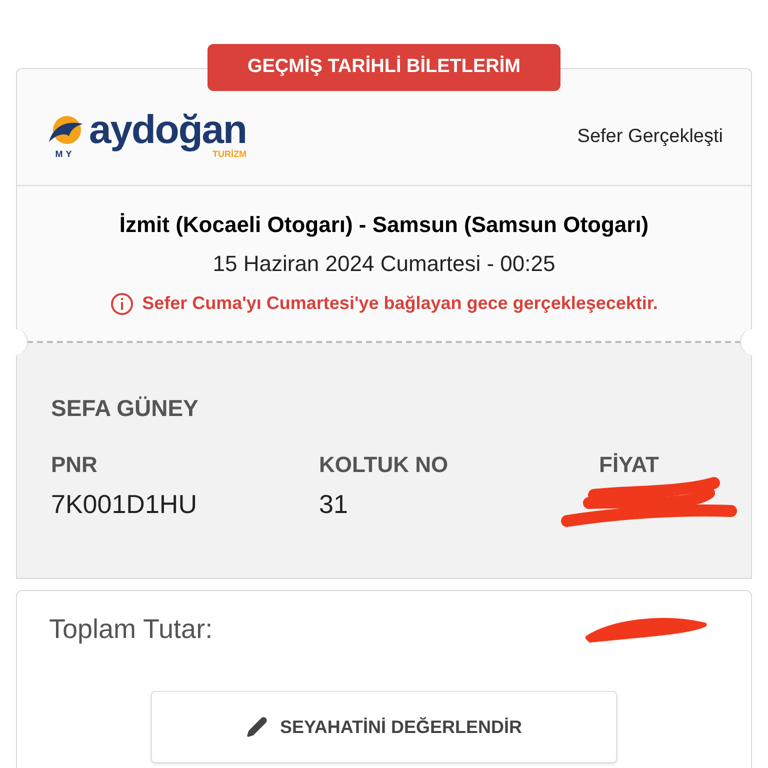 The height and width of the screenshot is (768, 768). Describe the element at coordinates (124, 504) in the screenshot. I see `field-value: 7K001D1HU` at that location.